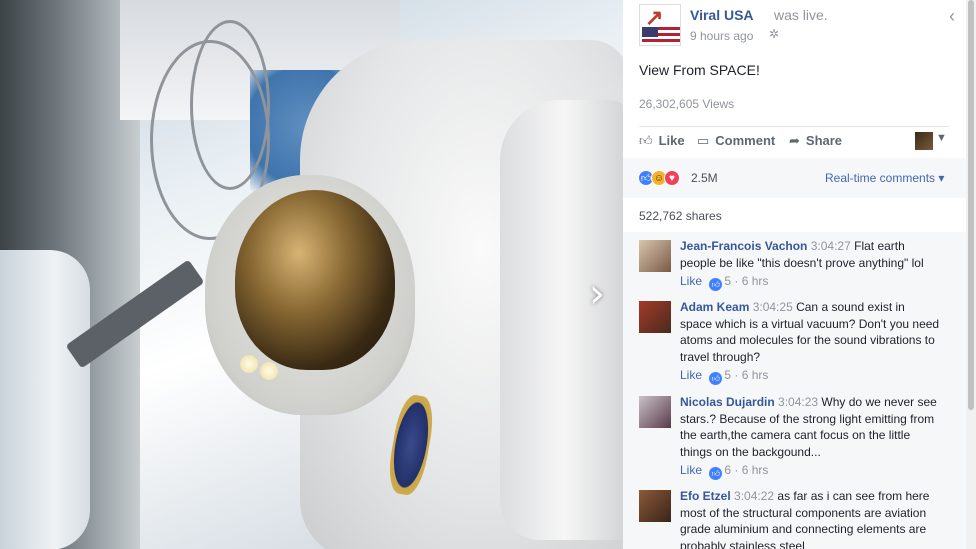 The height and width of the screenshot is (549, 976). I want to click on scrollbar-thumb, so click(971, 205).